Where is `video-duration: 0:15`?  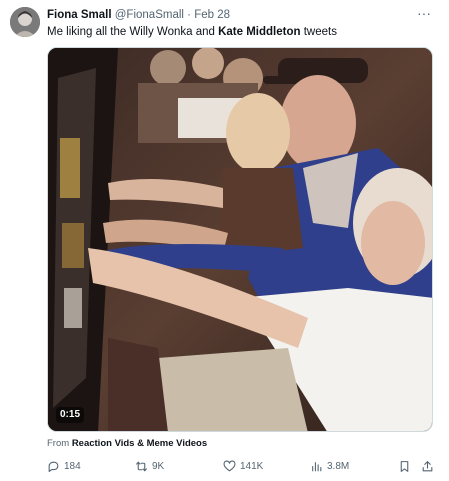 video-duration: 0:15 is located at coordinates (70, 415).